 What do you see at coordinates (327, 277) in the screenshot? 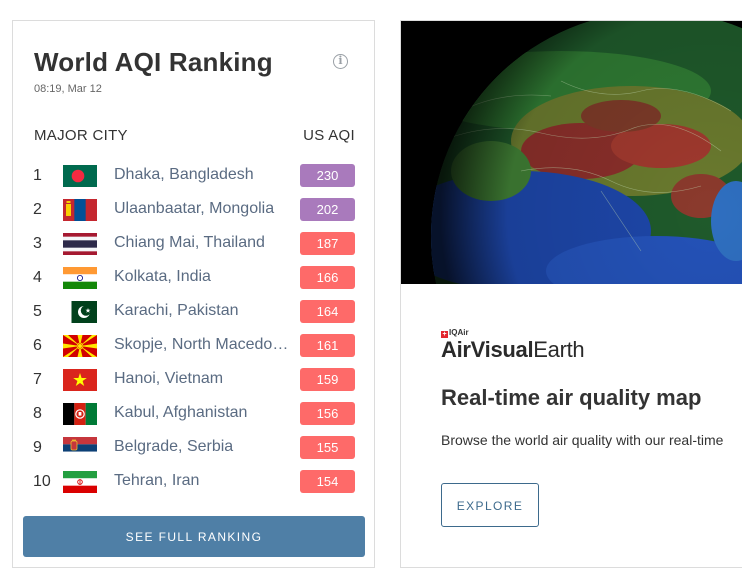
I see `aqi-badge: 166` at bounding box center [327, 277].